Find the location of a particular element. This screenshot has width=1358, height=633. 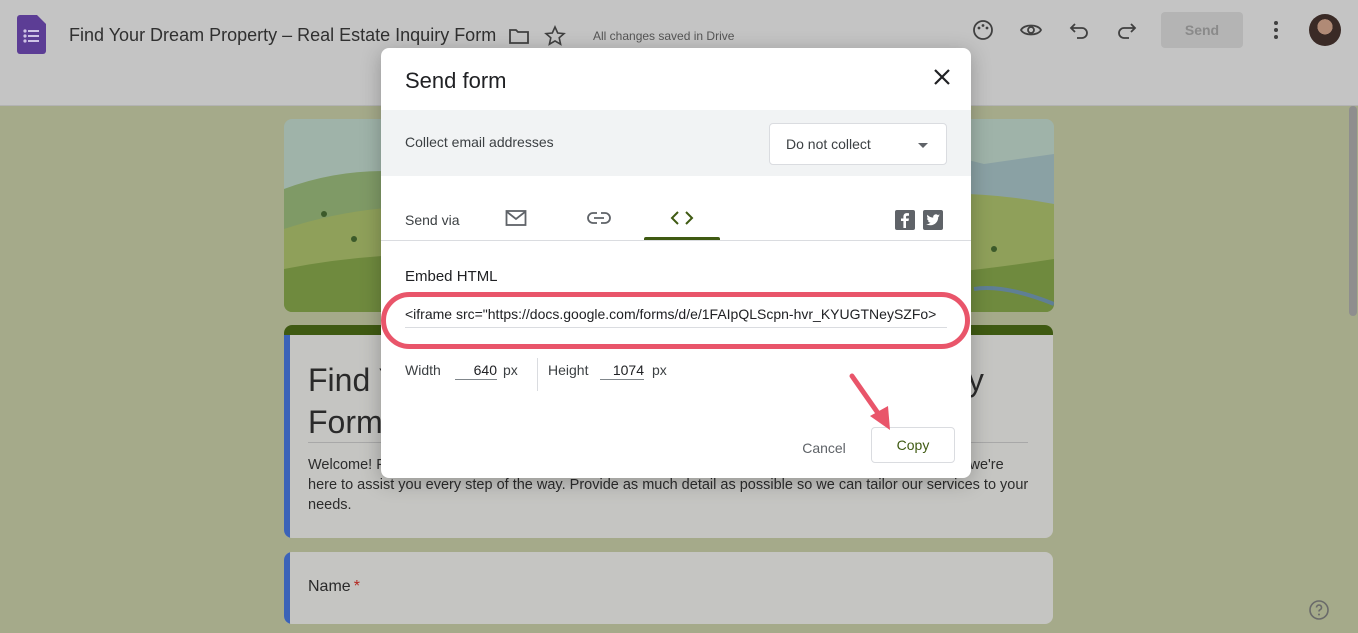

collect-email-select: Do not collect is located at coordinates (858, 144).